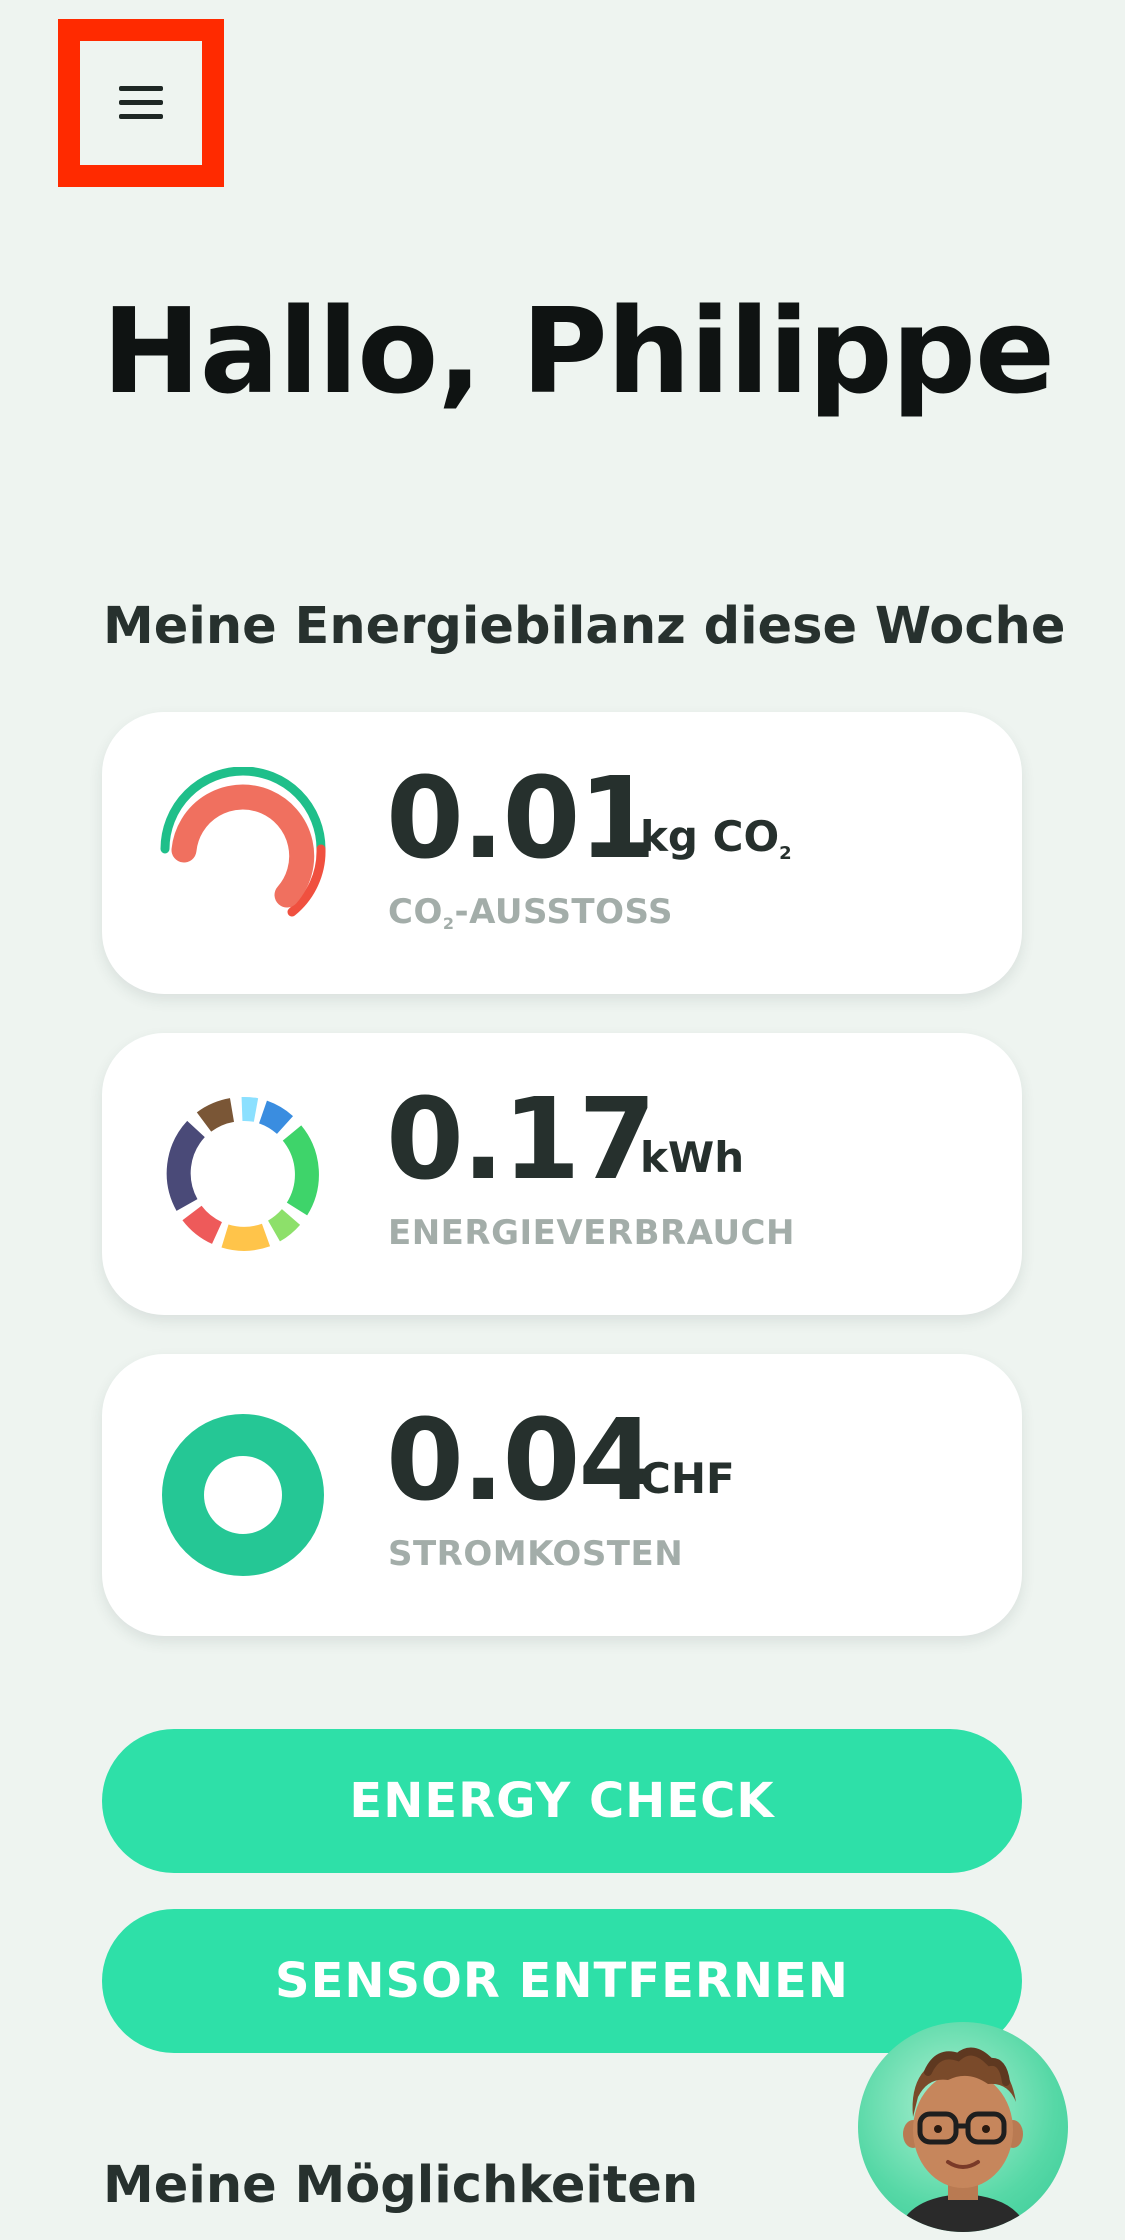 Image resolution: width=1125 pixels, height=2240 pixels. I want to click on energy-label: ENERGIEVERBRAUCH, so click(591, 1233).